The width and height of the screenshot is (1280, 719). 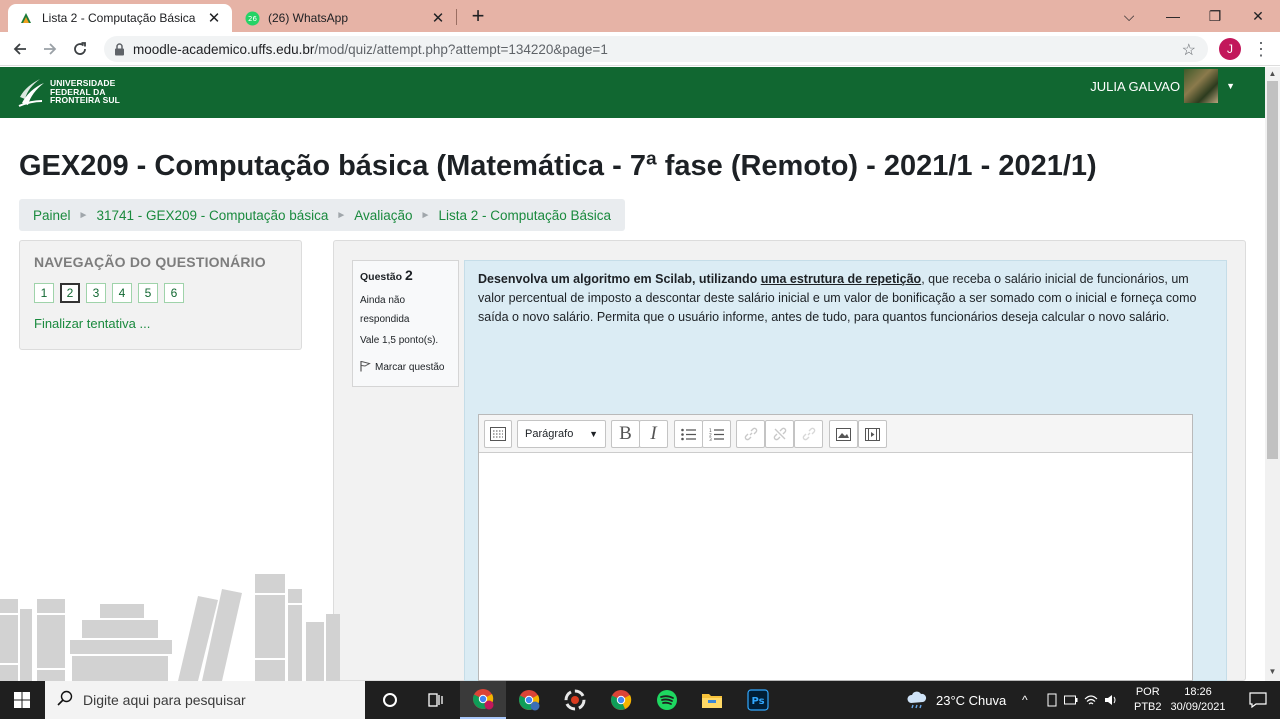 What do you see at coordinates (524, 215) in the screenshot?
I see `breadcrumb-quiz: Lista 2 - Computação Básica` at bounding box center [524, 215].